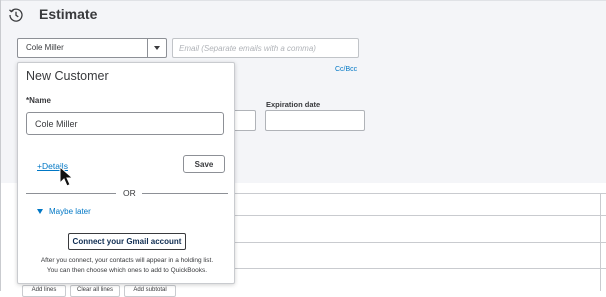 The width and height of the screenshot is (606, 297). I want to click on left-border, so click(0, 145).